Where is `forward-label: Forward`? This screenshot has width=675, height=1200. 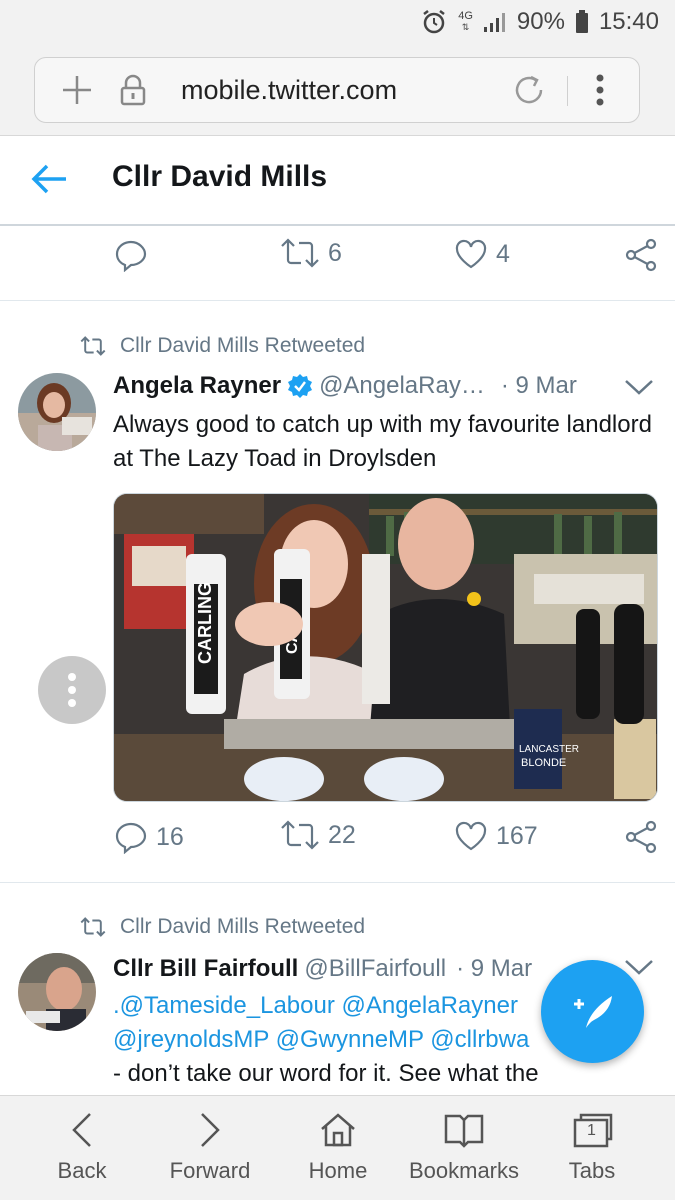
forward-label: Forward is located at coordinates (210, 1170).